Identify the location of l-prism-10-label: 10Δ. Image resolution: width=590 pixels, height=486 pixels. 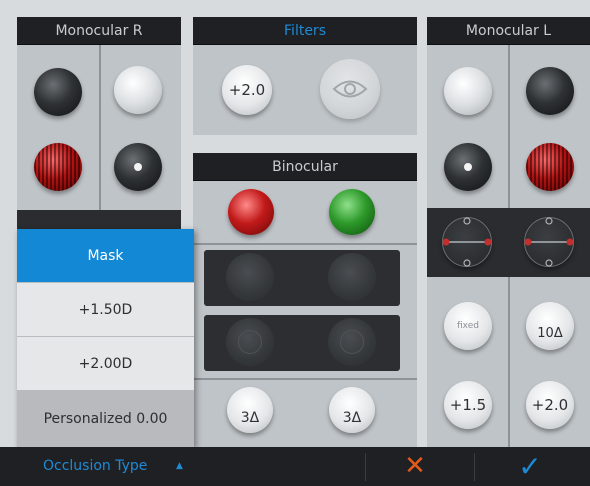
(550, 333).